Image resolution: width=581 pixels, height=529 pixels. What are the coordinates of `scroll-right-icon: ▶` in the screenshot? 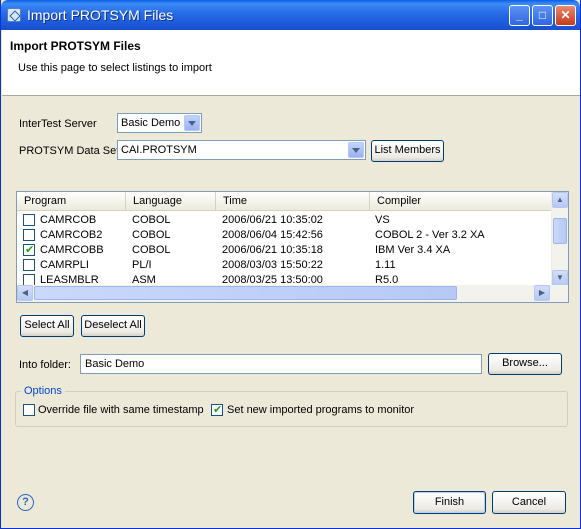 It's located at (542, 293).